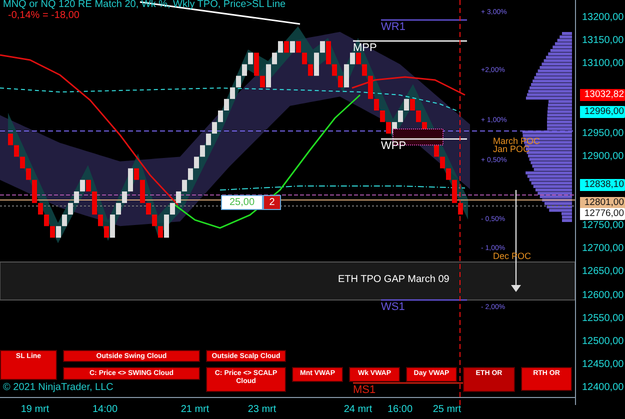 The width and height of the screenshot is (625, 419). What do you see at coordinates (393, 27) in the screenshot?
I see `pivot-label: WR1` at bounding box center [393, 27].